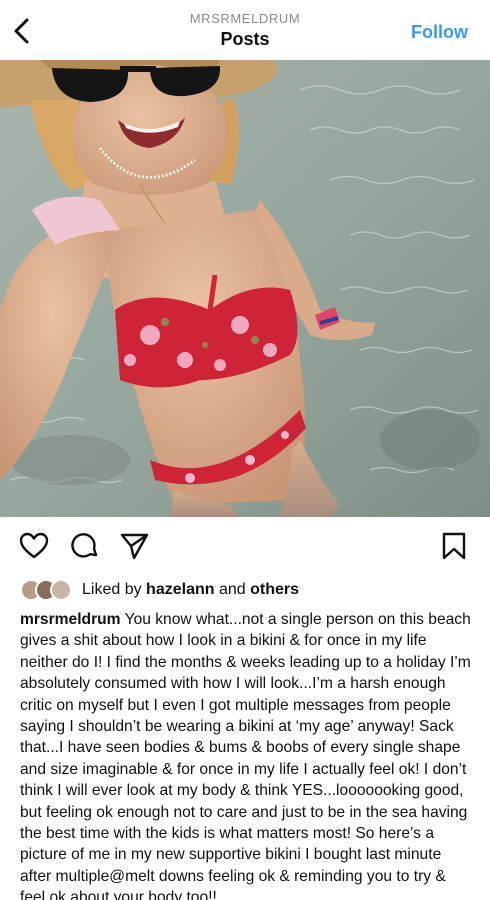  Describe the element at coordinates (180, 589) in the screenshot. I see `liker-username: hazelann` at that location.